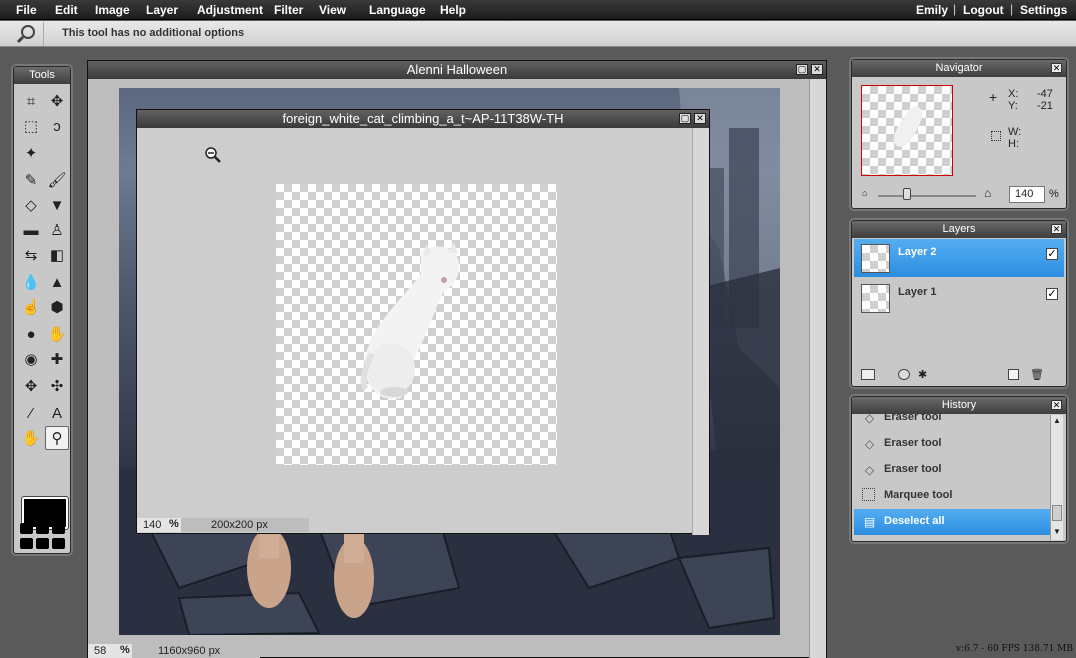 Image resolution: width=1076 pixels, height=658 pixels. Describe the element at coordinates (31, 282) in the screenshot. I see `blur-tool-icon: 💧` at that location.